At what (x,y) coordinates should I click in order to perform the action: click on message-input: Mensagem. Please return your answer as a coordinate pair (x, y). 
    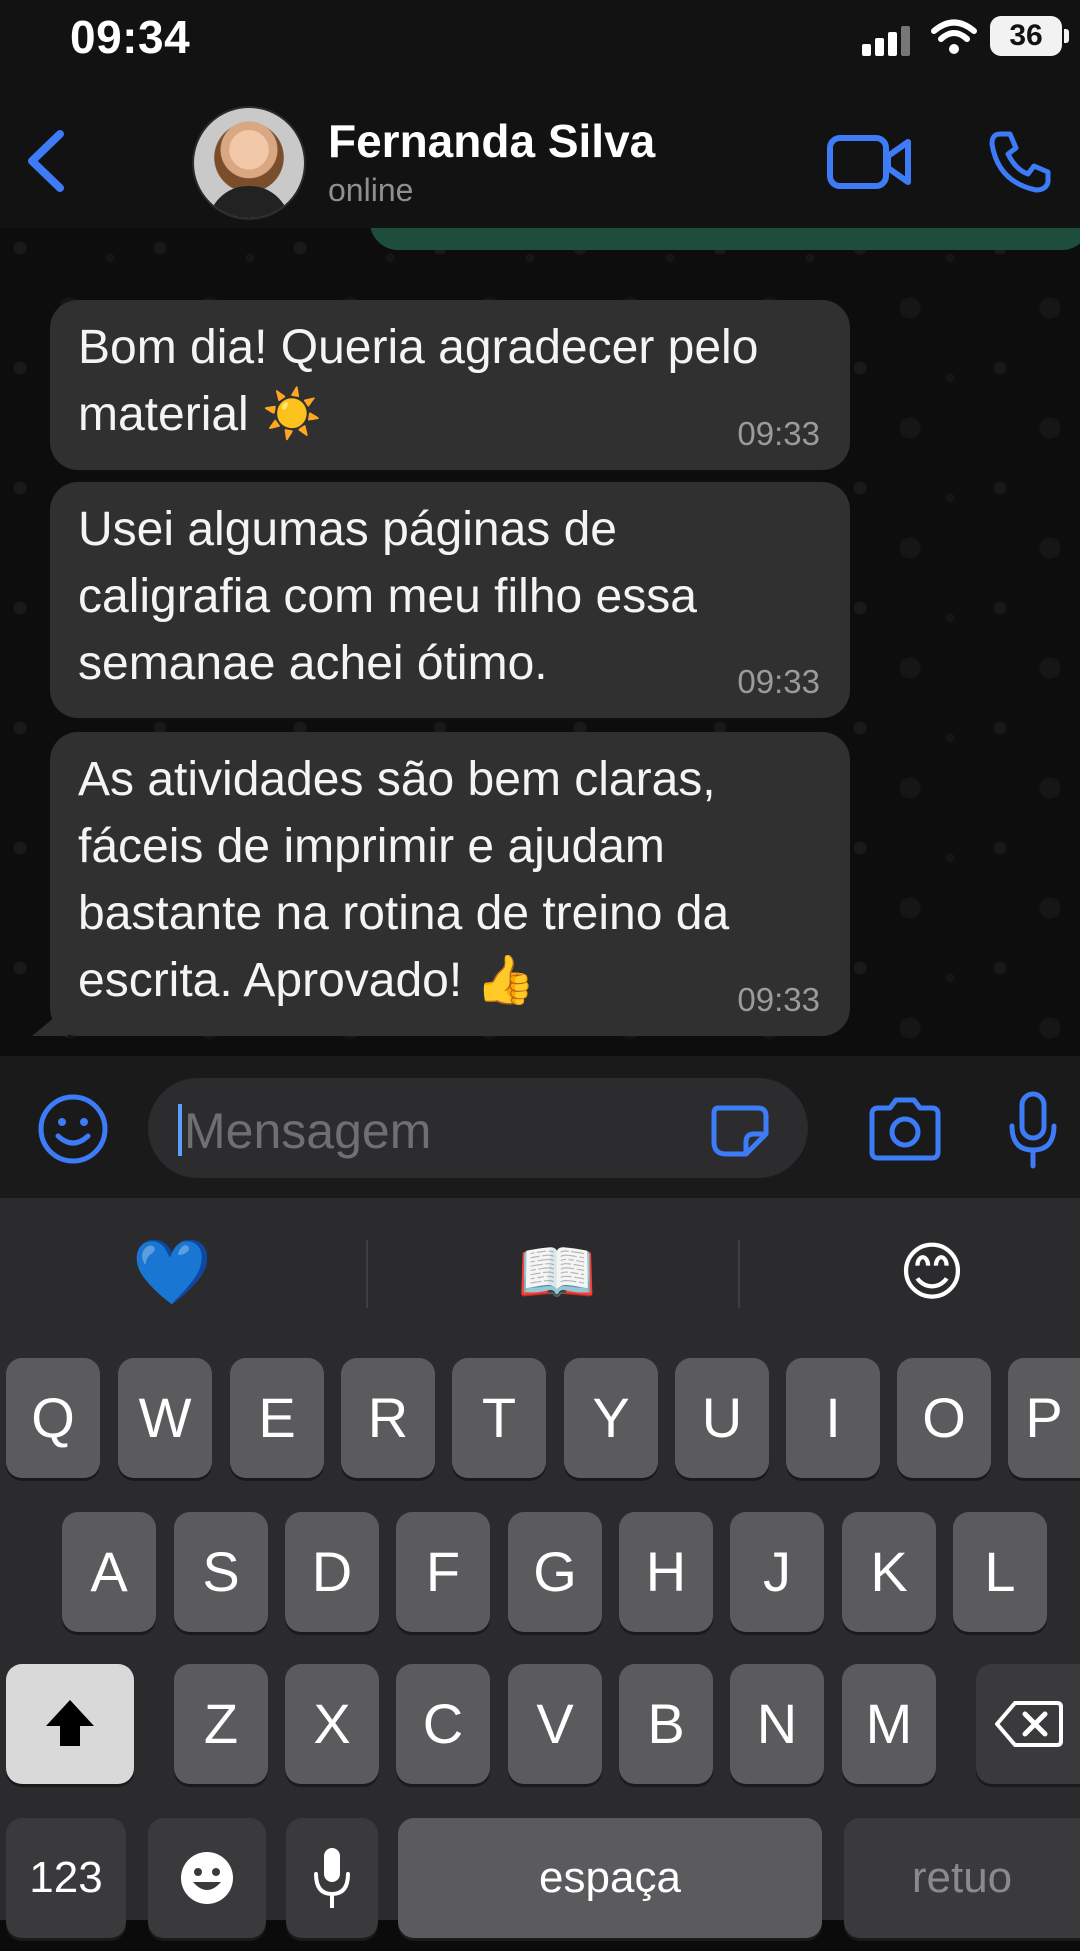
    Looking at the image, I should click on (478, 1128).